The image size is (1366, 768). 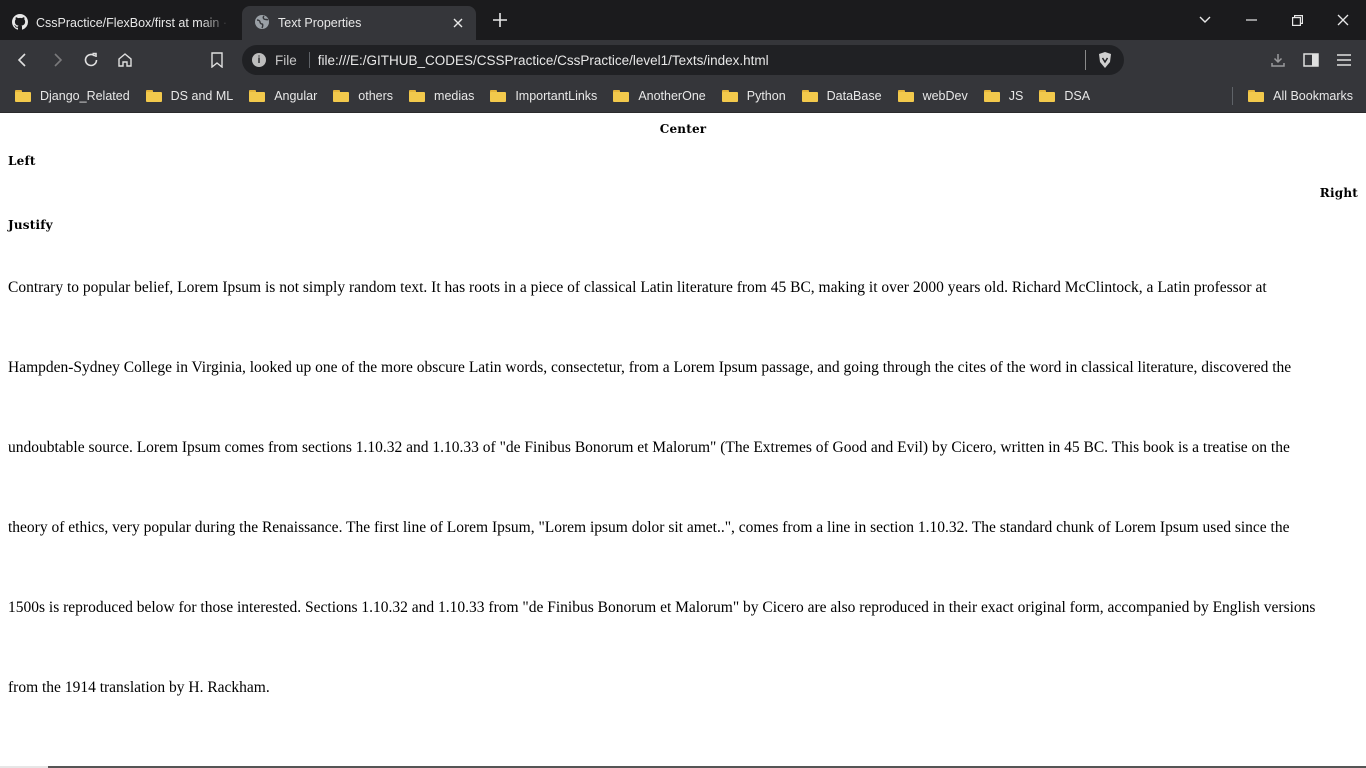 I want to click on bookmark-label: Django_Related, so click(x=85, y=96).